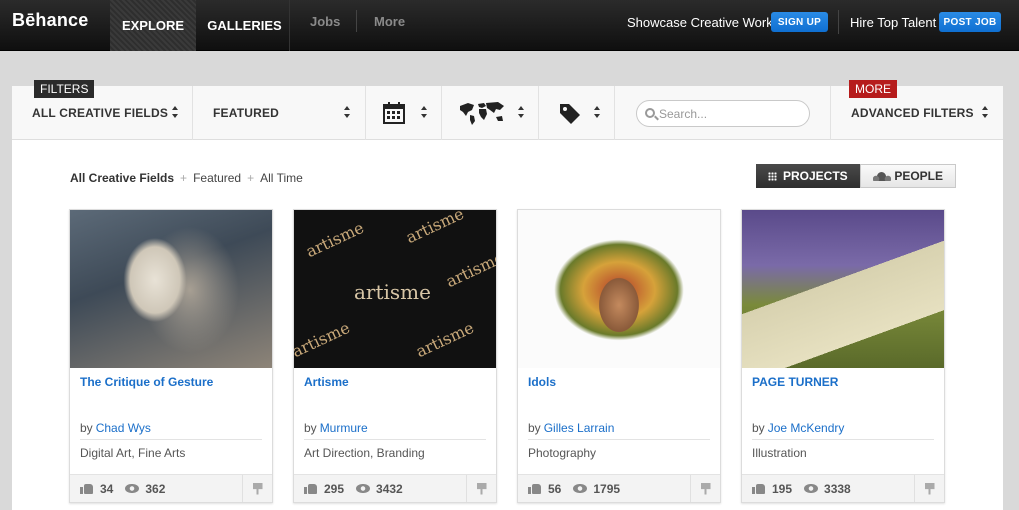  I want to click on project-title: Artisme, so click(326, 382).